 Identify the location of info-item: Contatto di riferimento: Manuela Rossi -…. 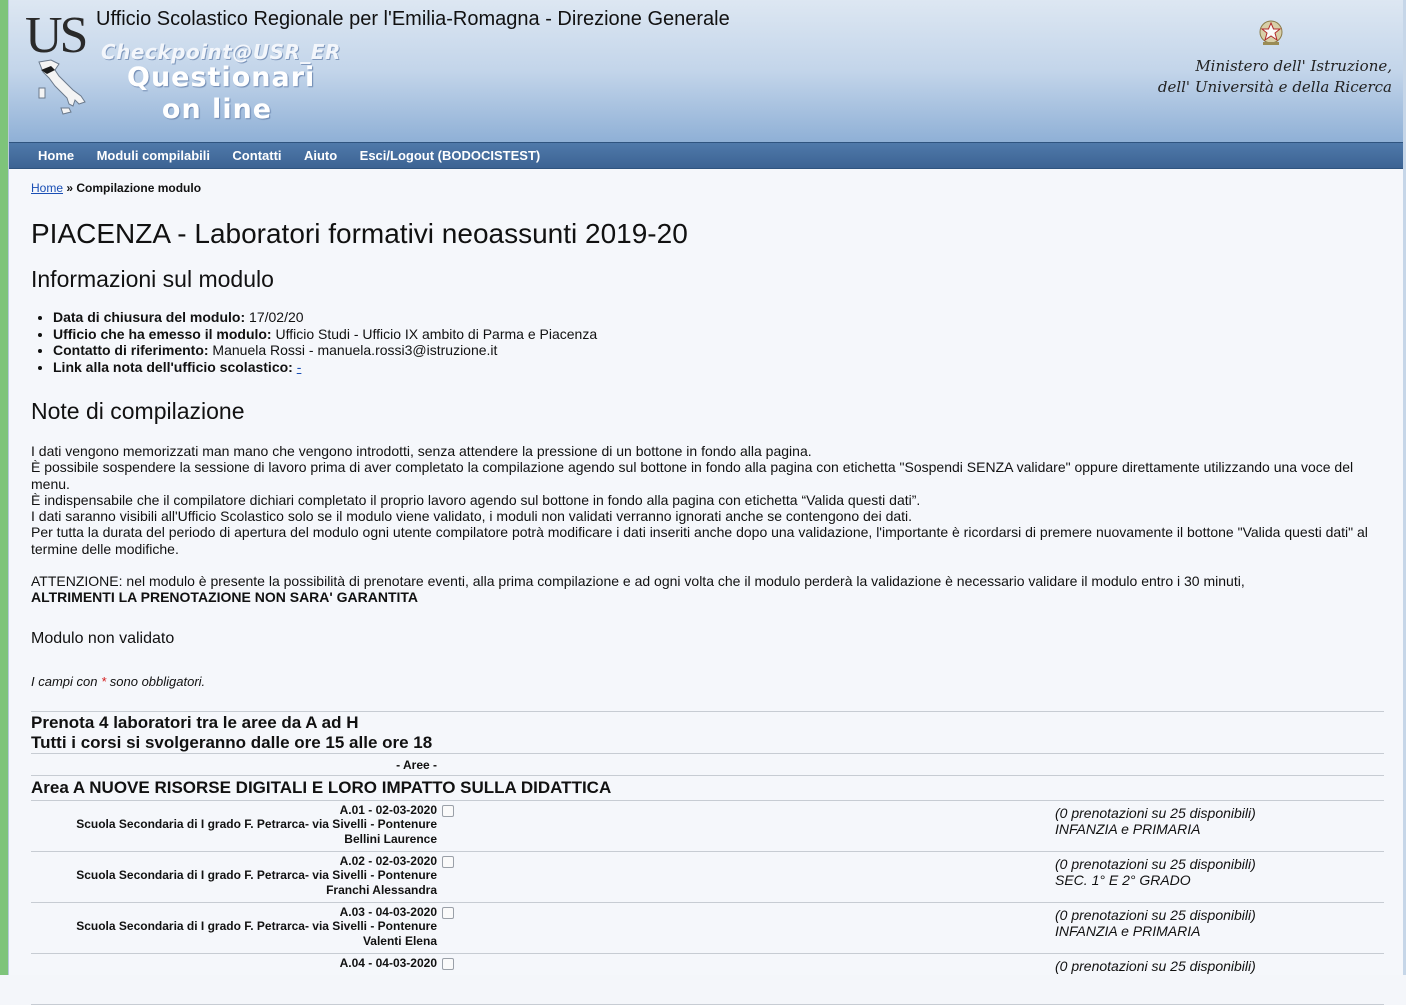
(718, 350).